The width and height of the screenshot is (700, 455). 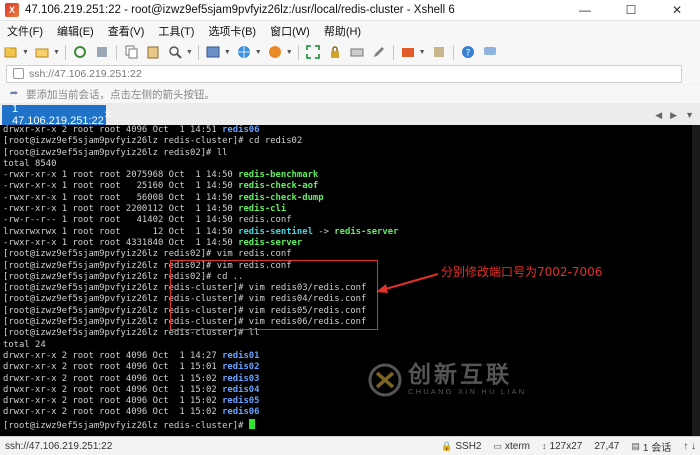 What do you see at coordinates (80, 52) in the screenshot?
I see `reconnect-icon` at bounding box center [80, 52].